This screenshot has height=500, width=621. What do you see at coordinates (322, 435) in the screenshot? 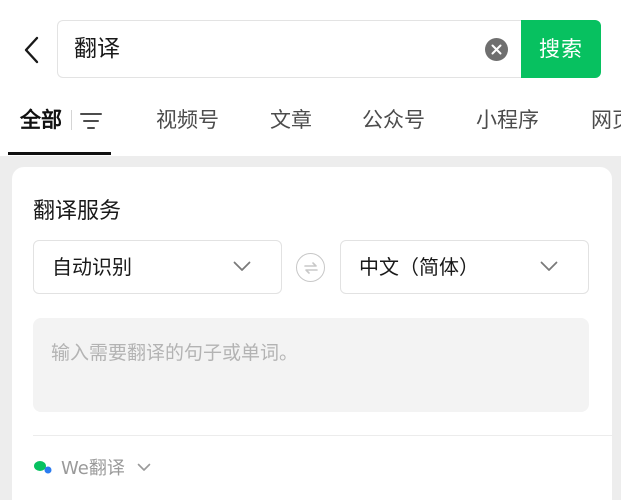
I see `divider` at bounding box center [322, 435].